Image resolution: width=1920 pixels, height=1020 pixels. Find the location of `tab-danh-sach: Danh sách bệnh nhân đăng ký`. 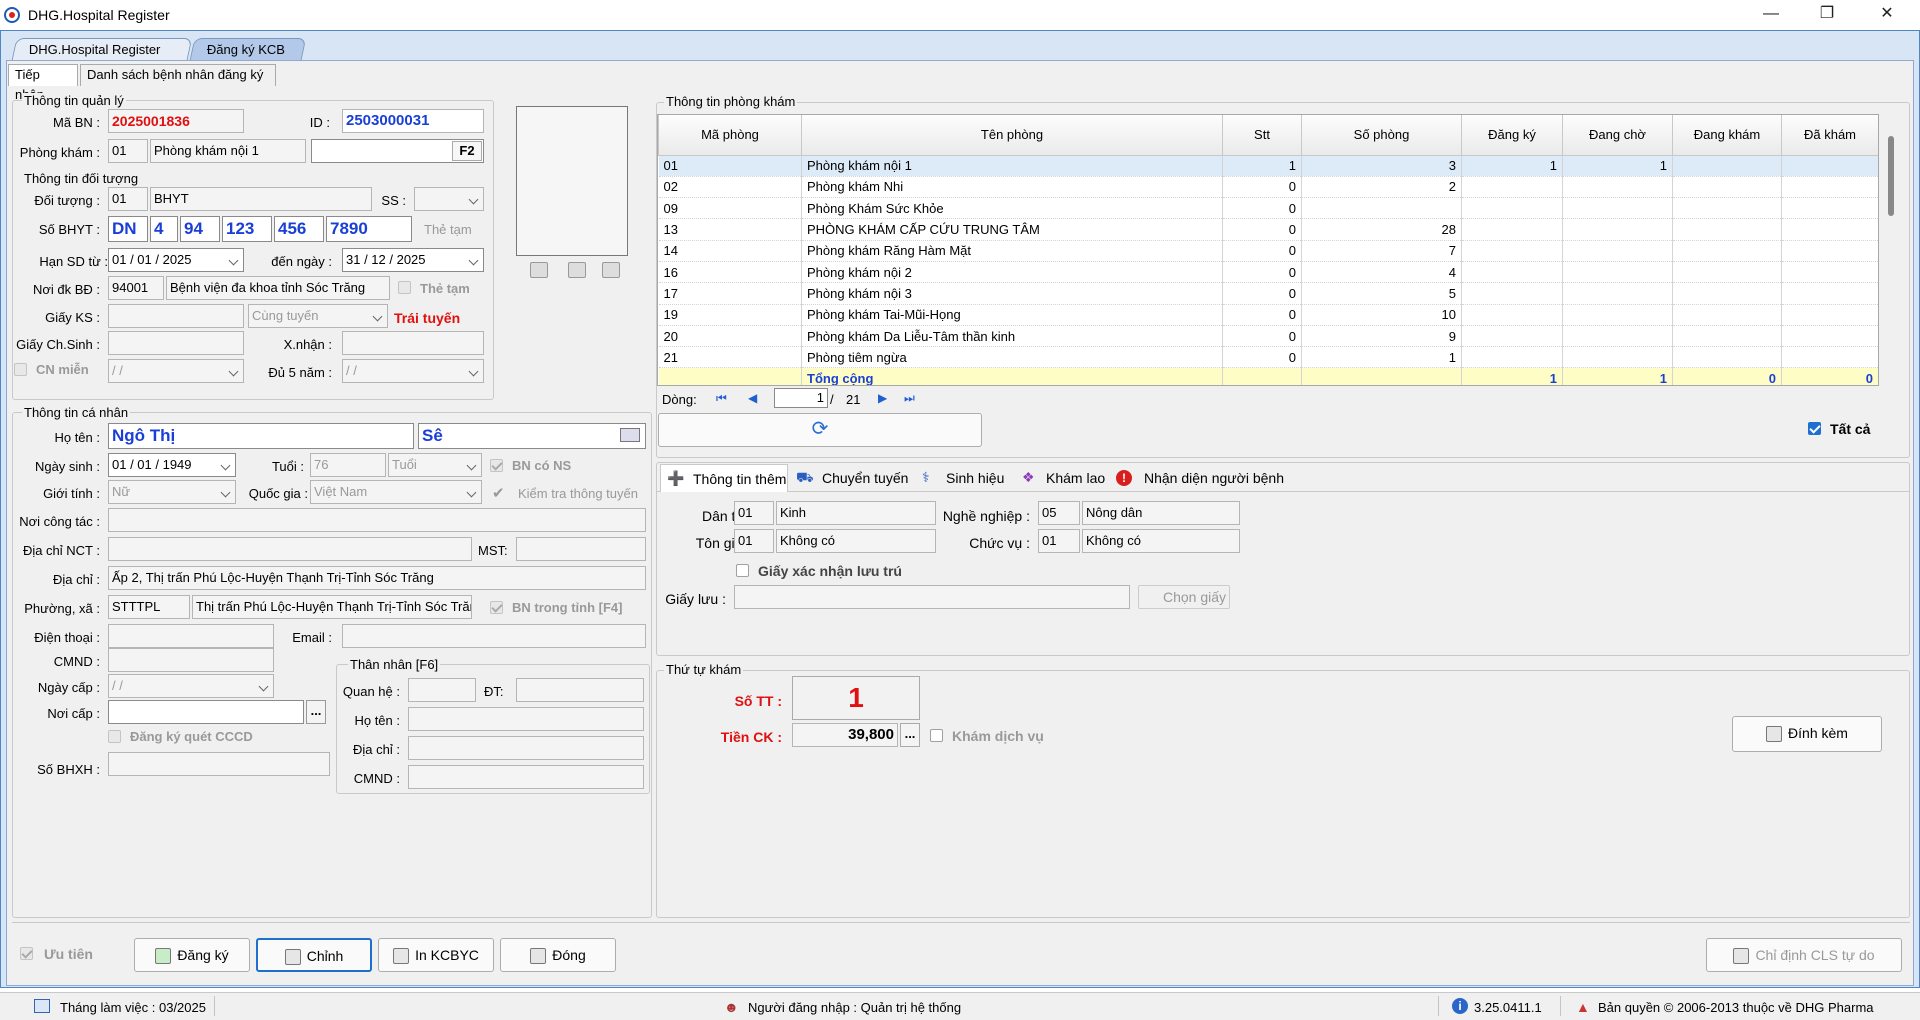

tab-danh-sach: Danh sách bệnh nhân đăng ký is located at coordinates (178, 75).